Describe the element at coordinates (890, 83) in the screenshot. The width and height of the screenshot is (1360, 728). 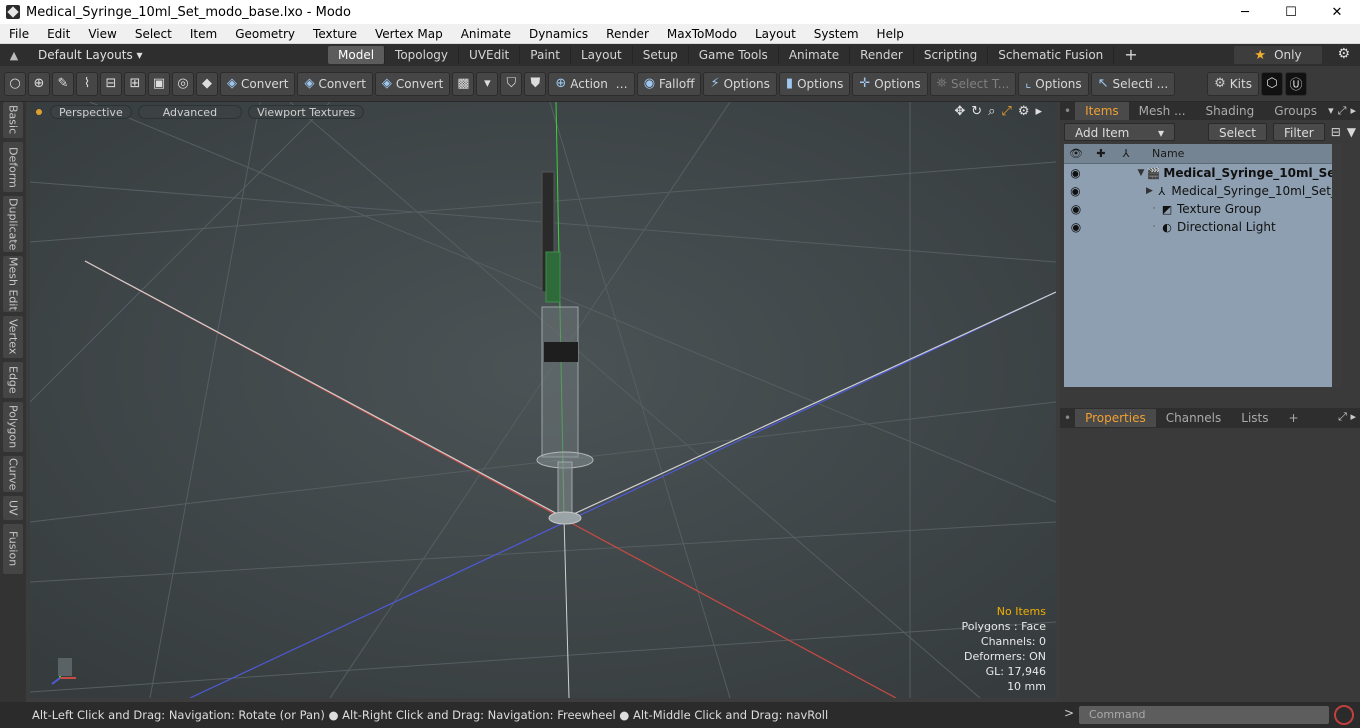
I see `options-button-3: ✛ Options` at that location.